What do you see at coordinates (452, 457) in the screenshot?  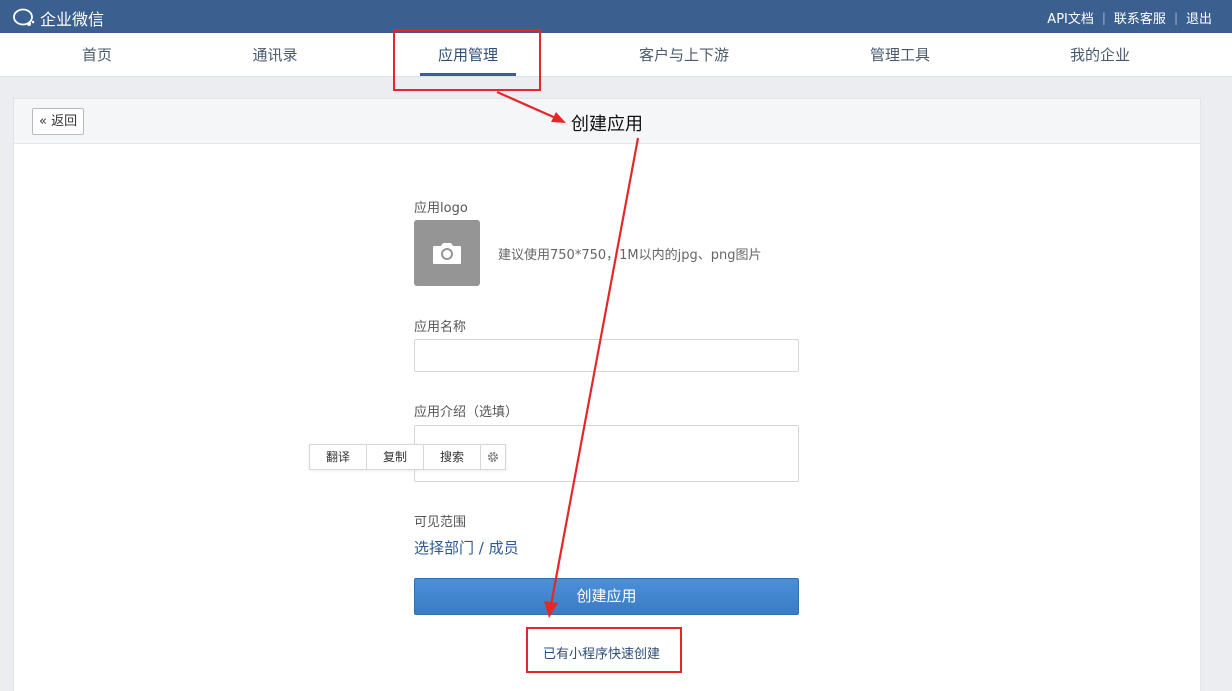 I see `search-button: 搜索` at bounding box center [452, 457].